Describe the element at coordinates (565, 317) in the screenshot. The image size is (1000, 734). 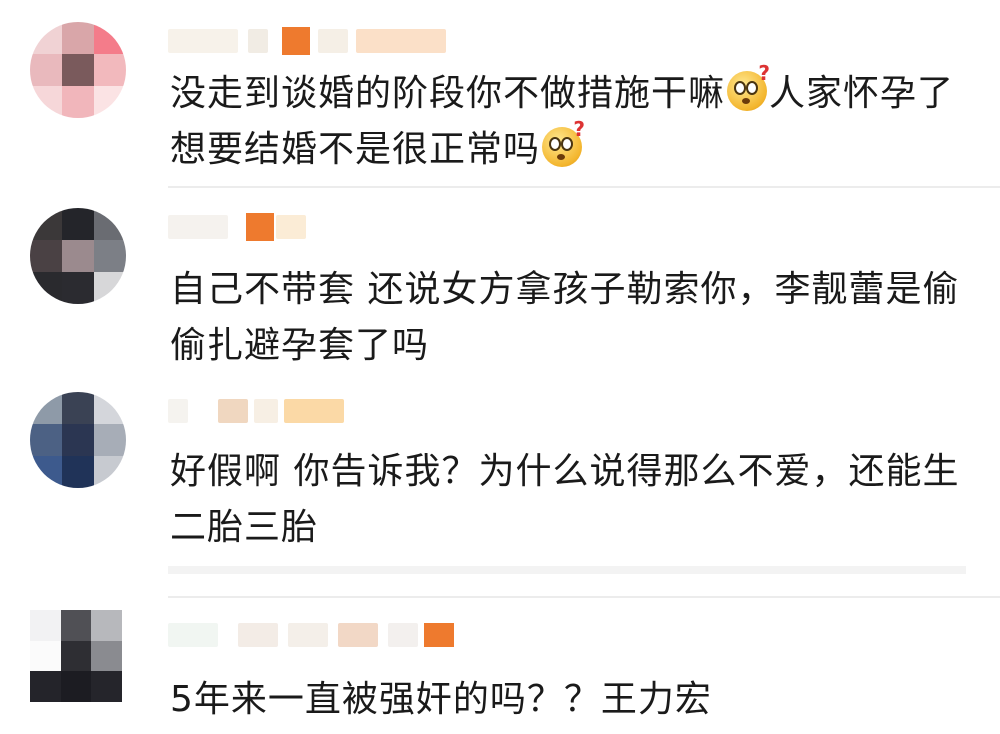
I see `comment-text: 自己不带套 还说女方拿孩子勒索你，李靓蕾是偷偷扎避孕套了吗` at that location.